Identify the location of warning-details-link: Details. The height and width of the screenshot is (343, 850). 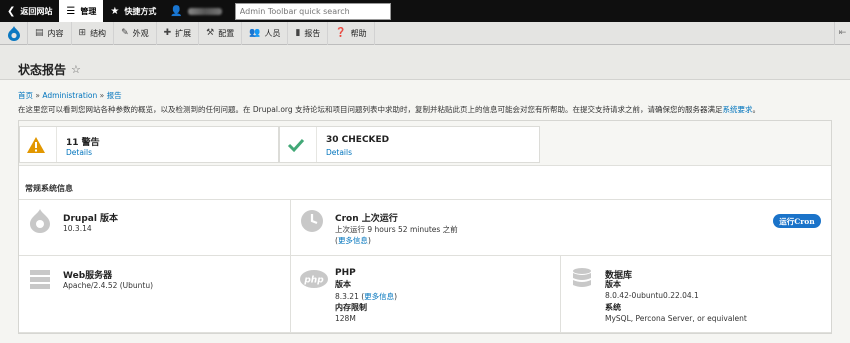
(79, 152).